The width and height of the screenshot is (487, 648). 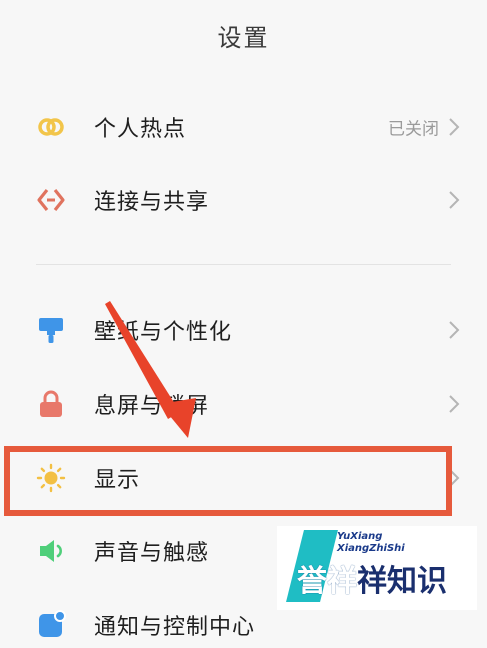 What do you see at coordinates (51, 403) in the screenshot?
I see `lock-icon` at bounding box center [51, 403].